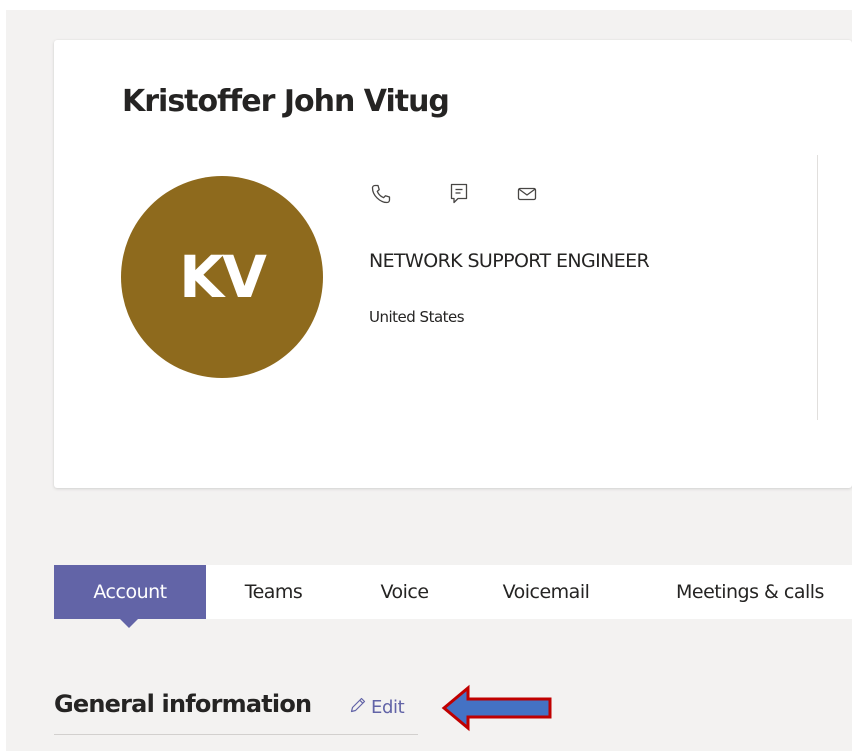 This screenshot has width=852, height=751. Describe the element at coordinates (129, 623) in the screenshot. I see `active-tab-caret` at that location.